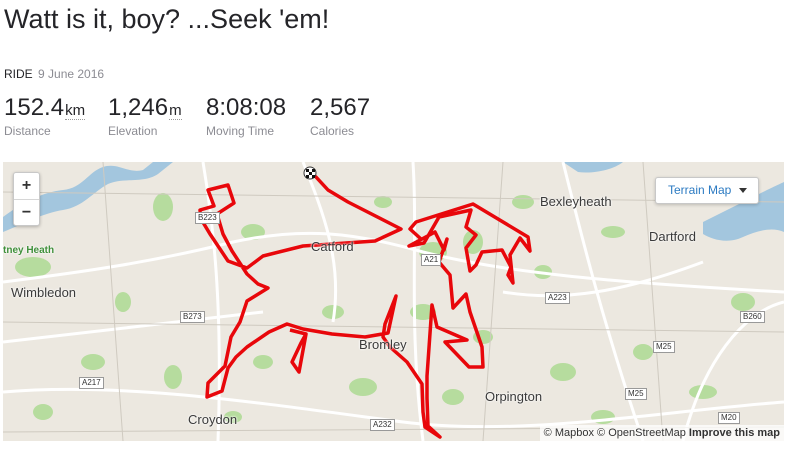 The height and width of the screenshot is (449, 787). I want to click on road-a217: A217, so click(91, 383).